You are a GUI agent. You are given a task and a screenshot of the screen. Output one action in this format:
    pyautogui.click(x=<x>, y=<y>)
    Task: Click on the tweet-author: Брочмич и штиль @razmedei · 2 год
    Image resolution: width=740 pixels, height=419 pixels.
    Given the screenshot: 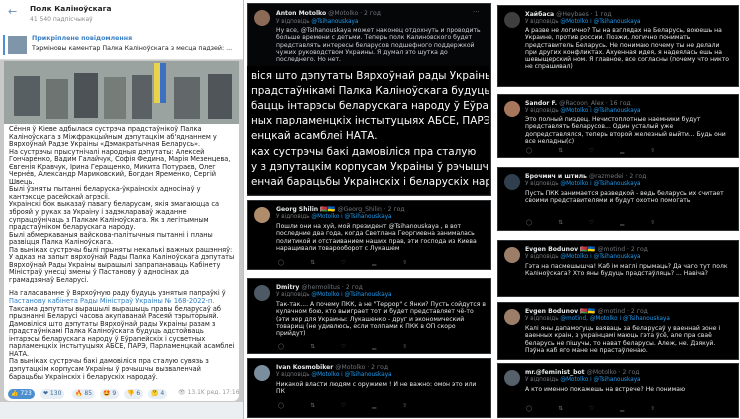 What is the action you would take?
    pyautogui.click(x=585, y=176)
    